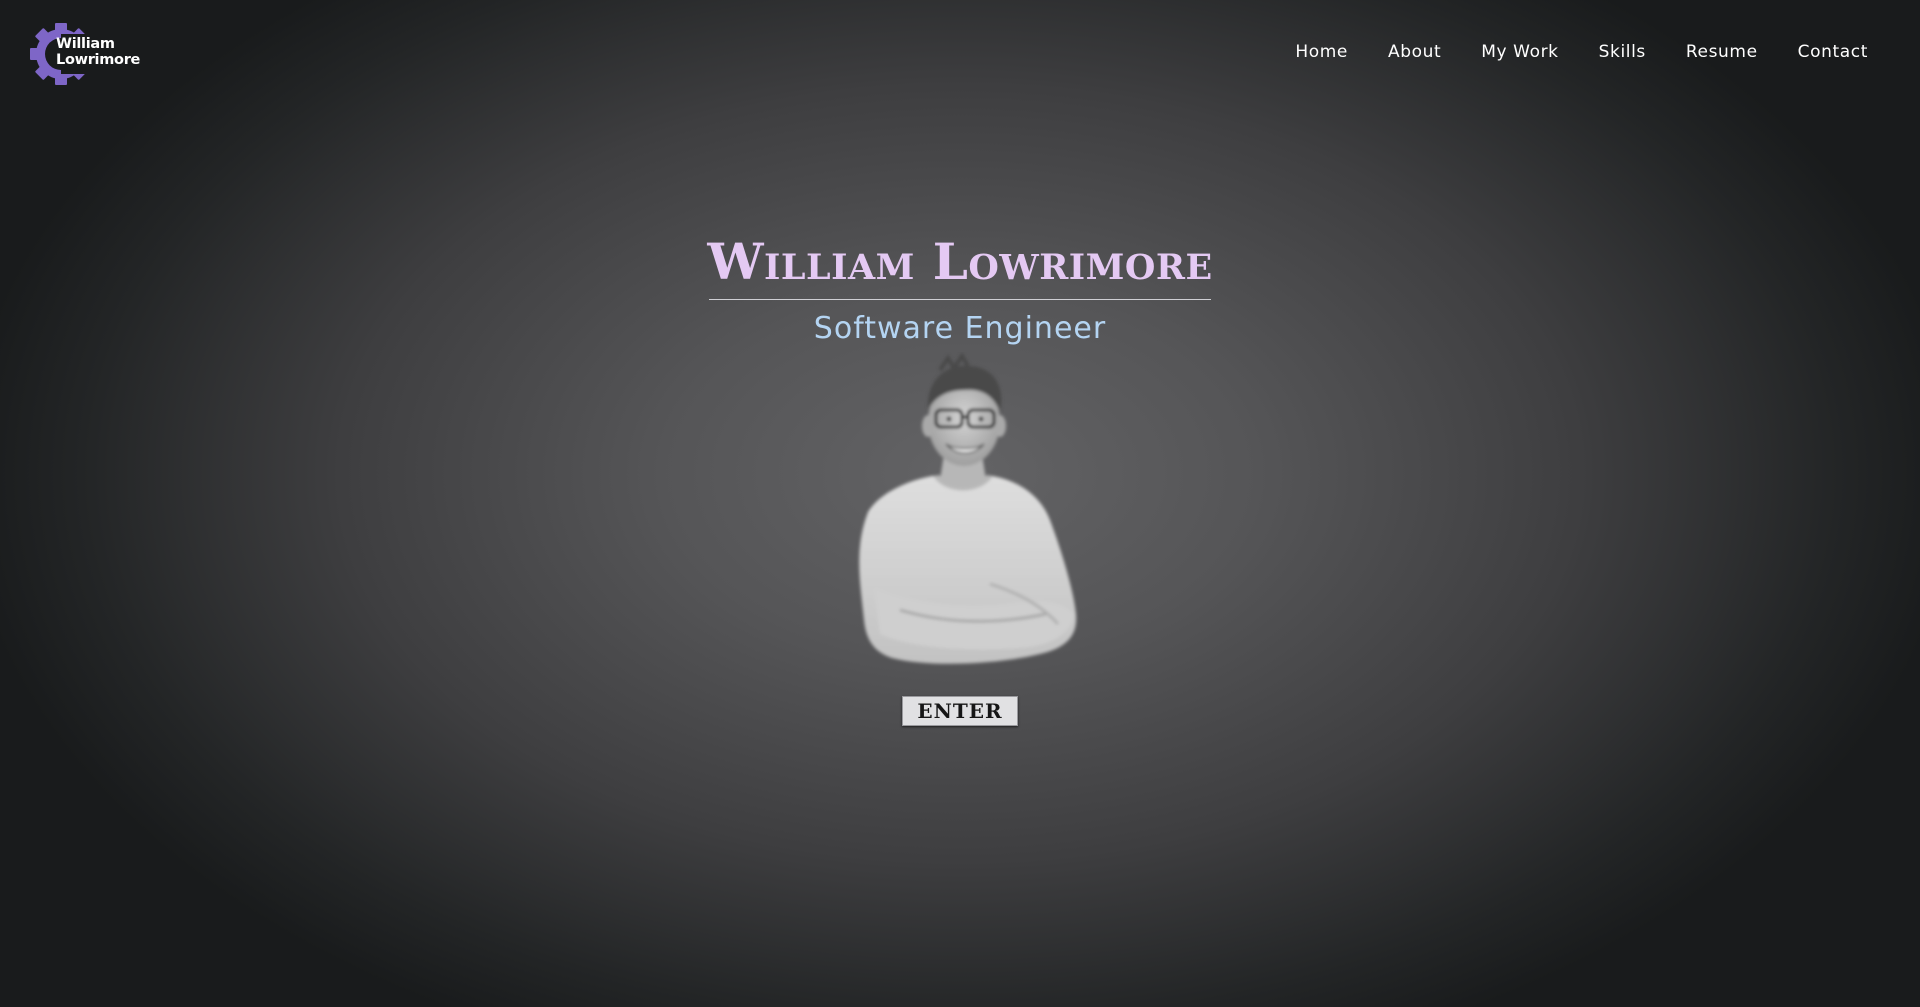 This screenshot has height=1007, width=1920. Describe the element at coordinates (960, 261) in the screenshot. I see `hero-title: William Lowrimore` at that location.